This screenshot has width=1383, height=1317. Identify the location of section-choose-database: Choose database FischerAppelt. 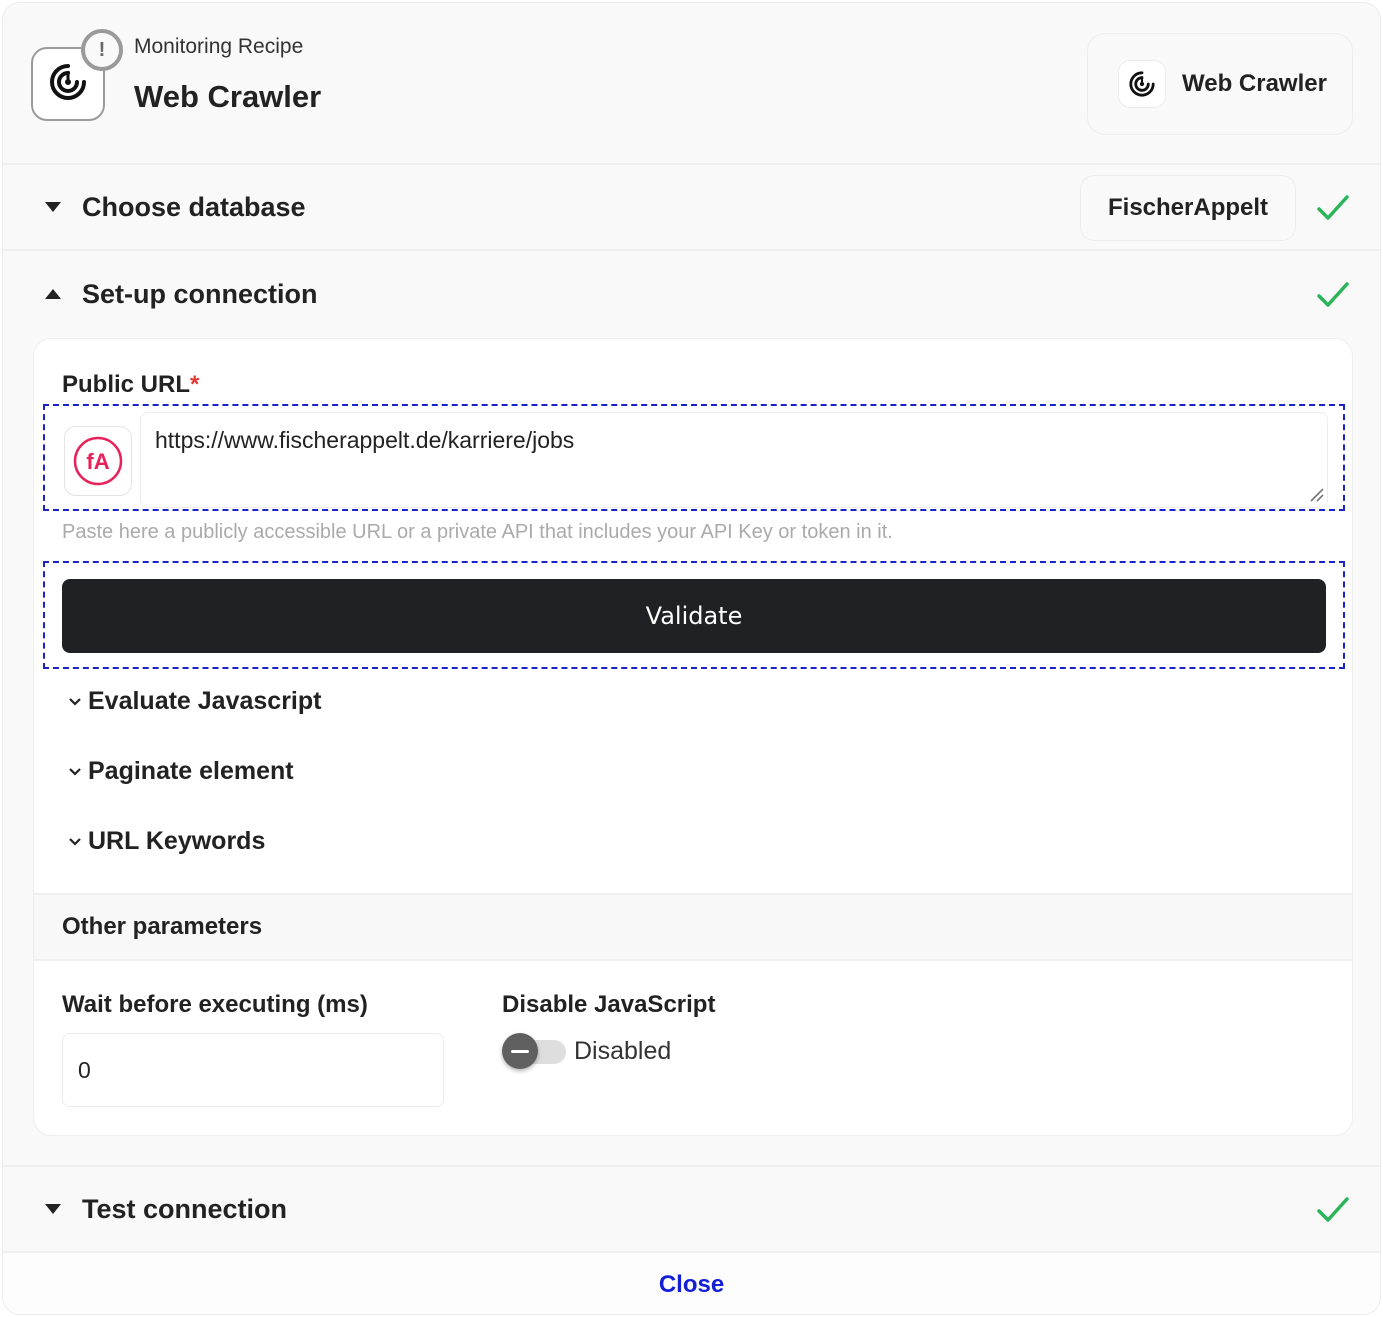
(691, 208).